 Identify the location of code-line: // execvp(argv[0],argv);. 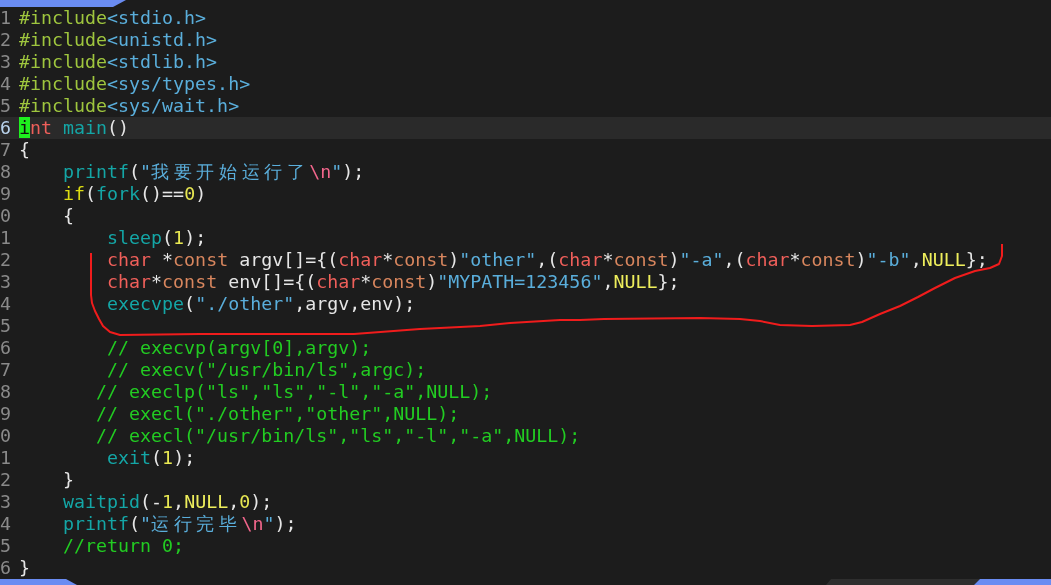
(239, 348).